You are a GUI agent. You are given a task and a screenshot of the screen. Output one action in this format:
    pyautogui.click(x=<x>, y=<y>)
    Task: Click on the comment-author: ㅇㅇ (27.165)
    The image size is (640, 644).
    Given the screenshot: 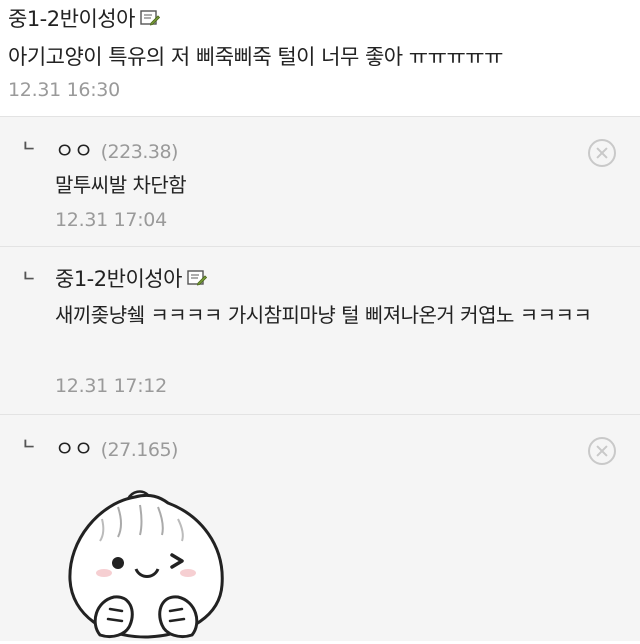 What is the action you would take?
    pyautogui.click(x=116, y=448)
    